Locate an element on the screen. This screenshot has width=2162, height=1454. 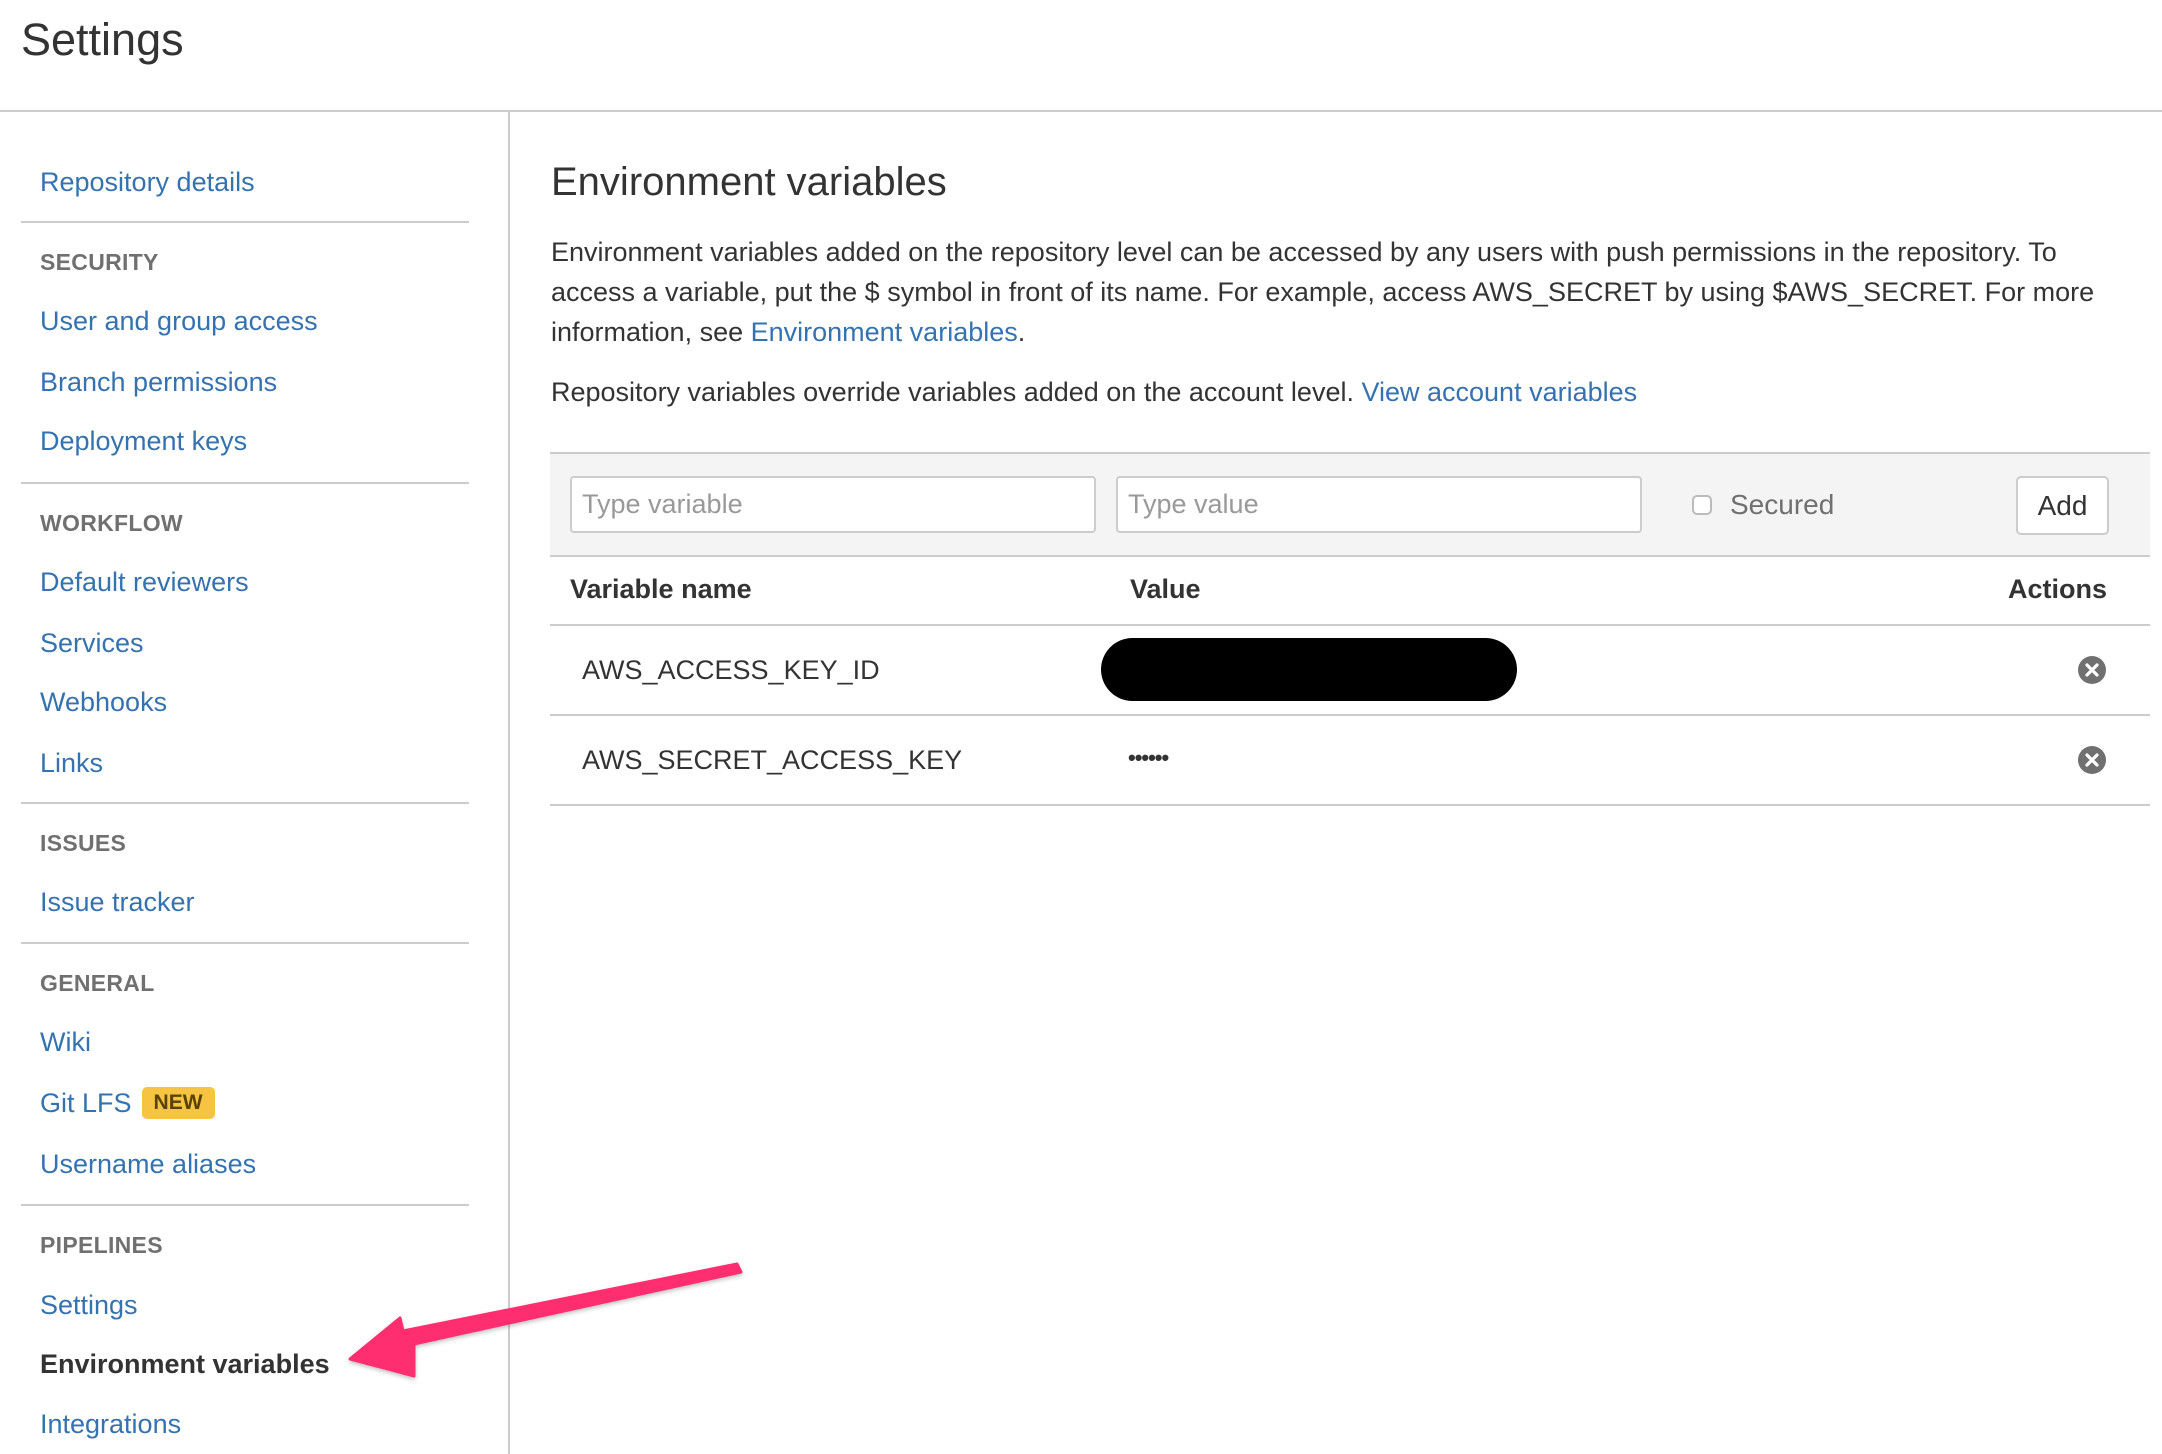
sidebar-item-services: Services is located at coordinates (92, 643).